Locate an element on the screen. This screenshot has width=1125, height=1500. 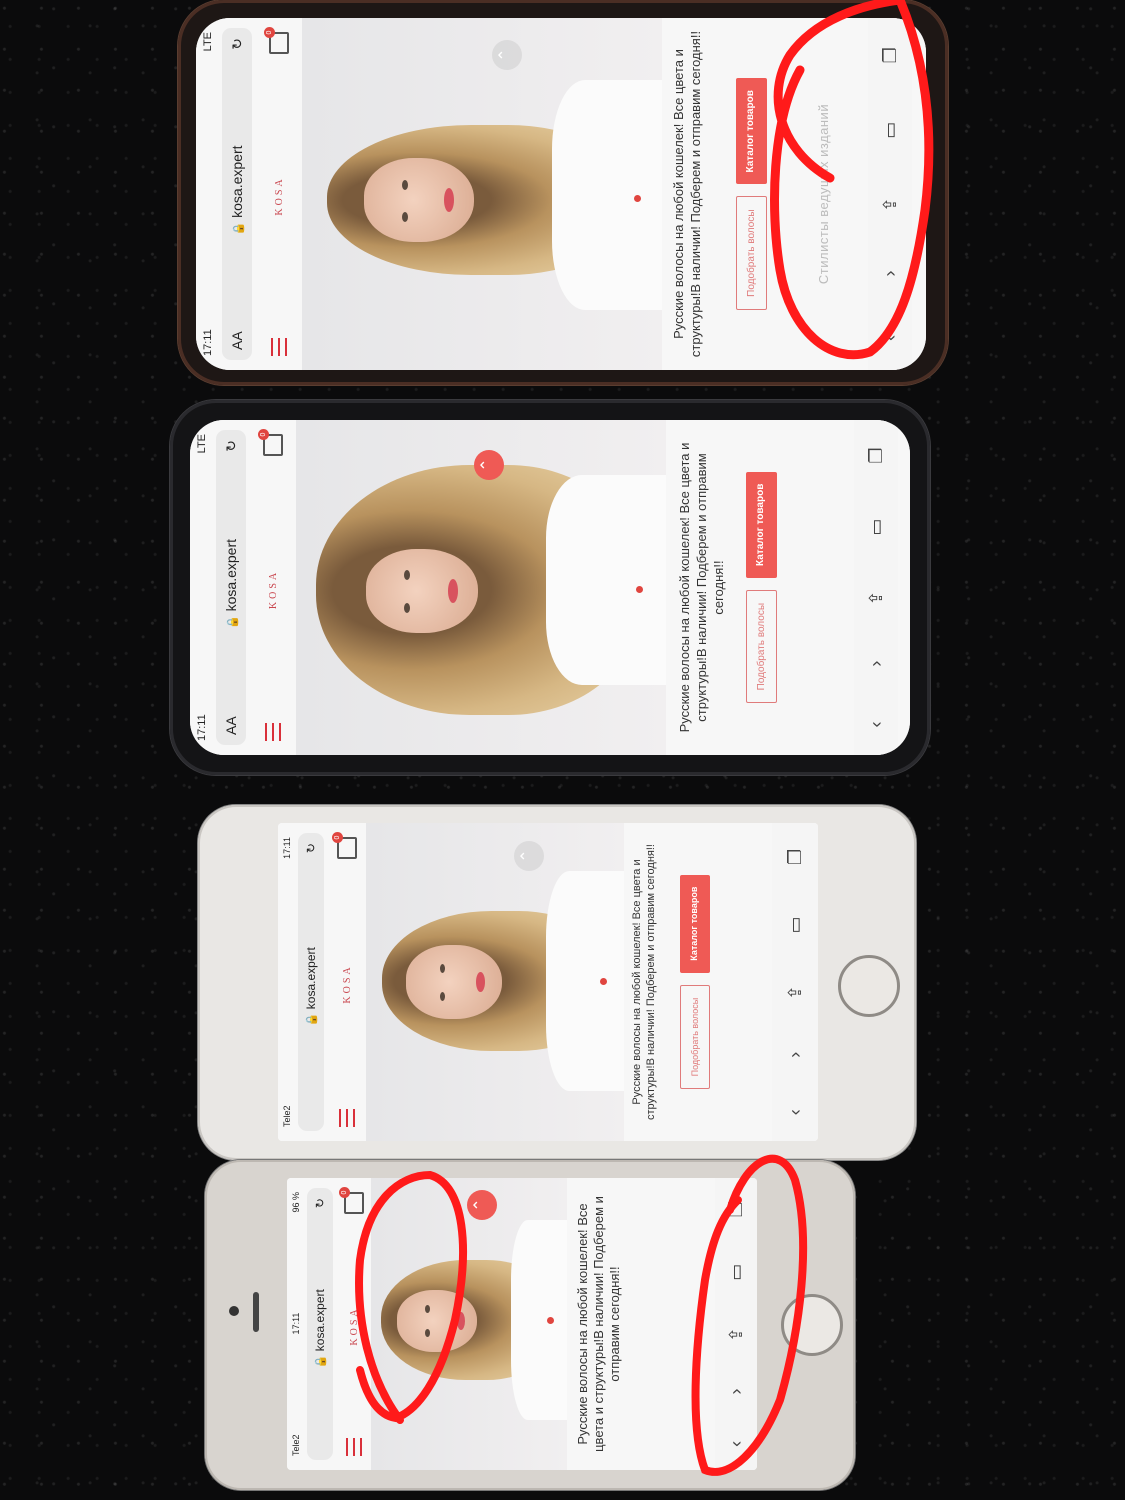
status-carrier: Tele2 is located at coordinates (296, 1445).